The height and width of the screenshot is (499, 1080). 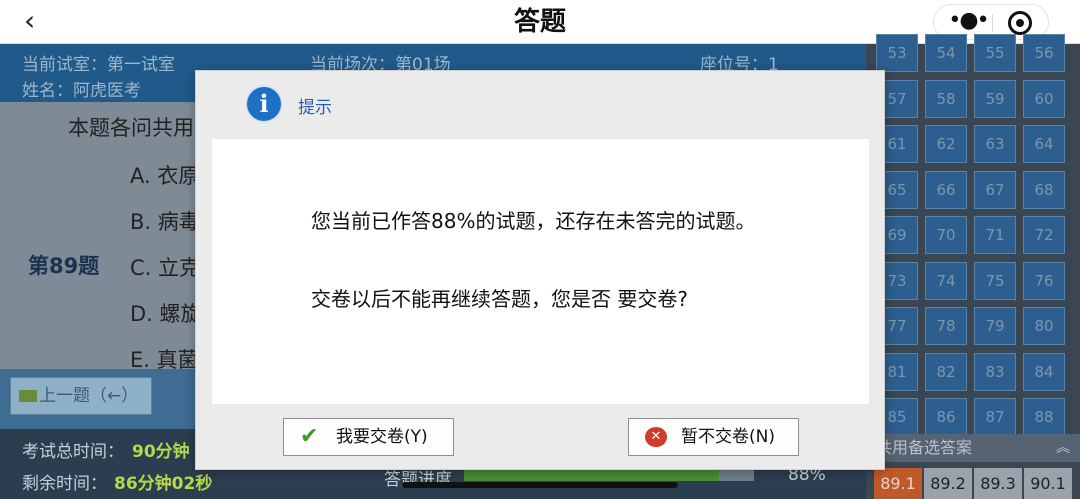 I want to click on question-cell: 63, so click(x=995, y=144).